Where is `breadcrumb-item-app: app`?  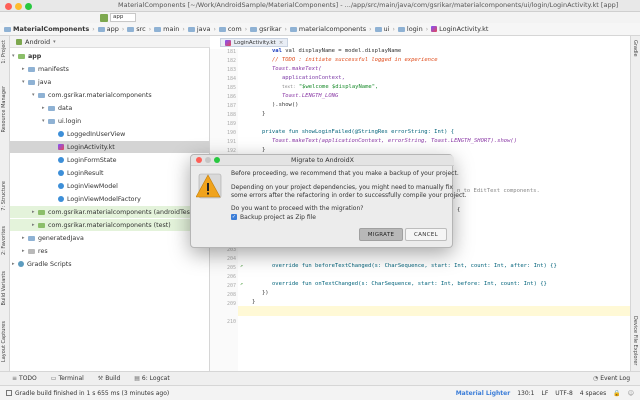
breadcrumb-item-app: app is located at coordinates (108, 29).